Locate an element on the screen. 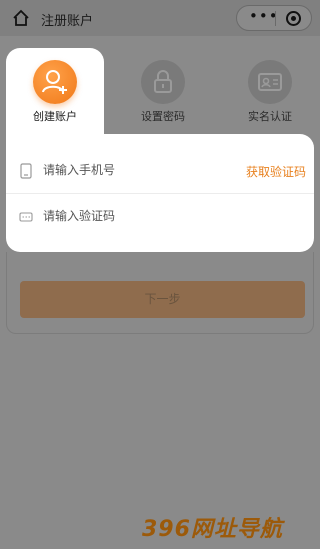 This screenshot has width=320, height=549. id-card-icon is located at coordinates (270, 82).